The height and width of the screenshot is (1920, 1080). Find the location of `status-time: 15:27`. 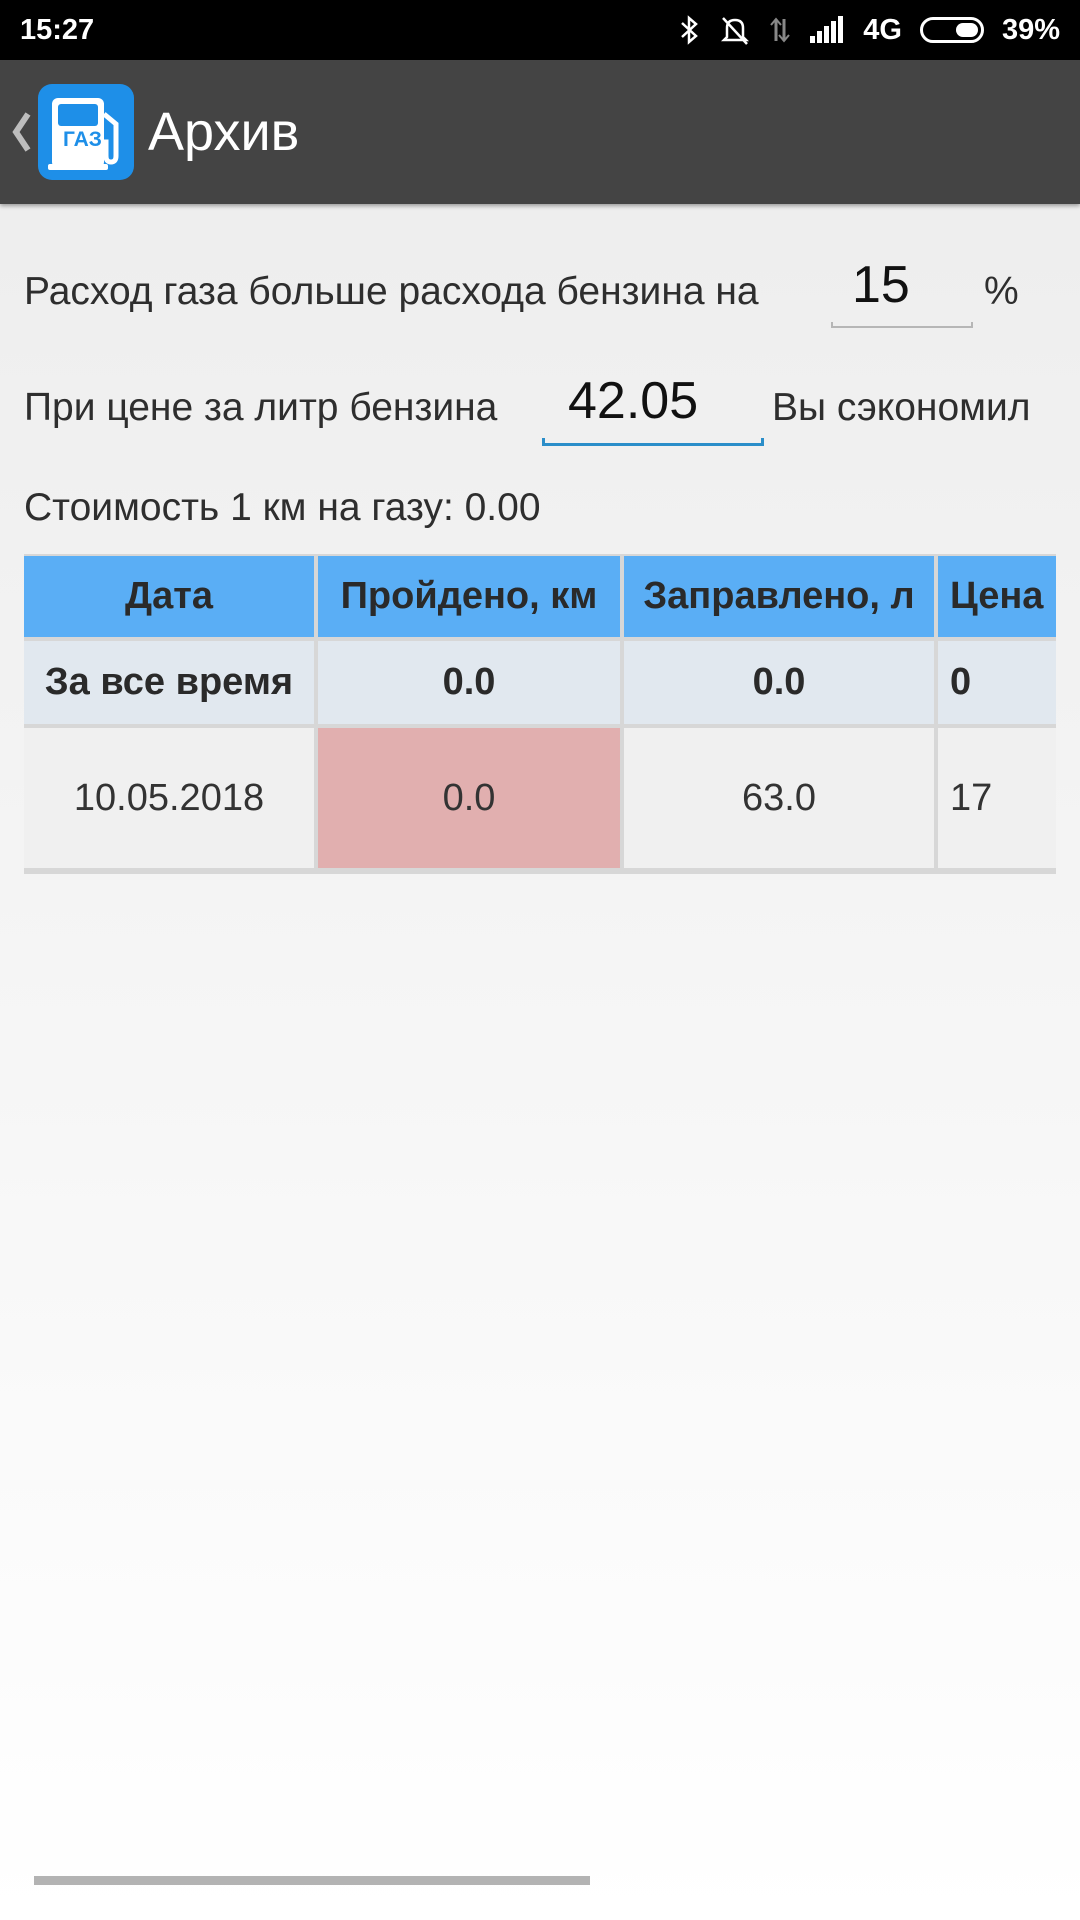

status-time: 15:27 is located at coordinates (57, 29).